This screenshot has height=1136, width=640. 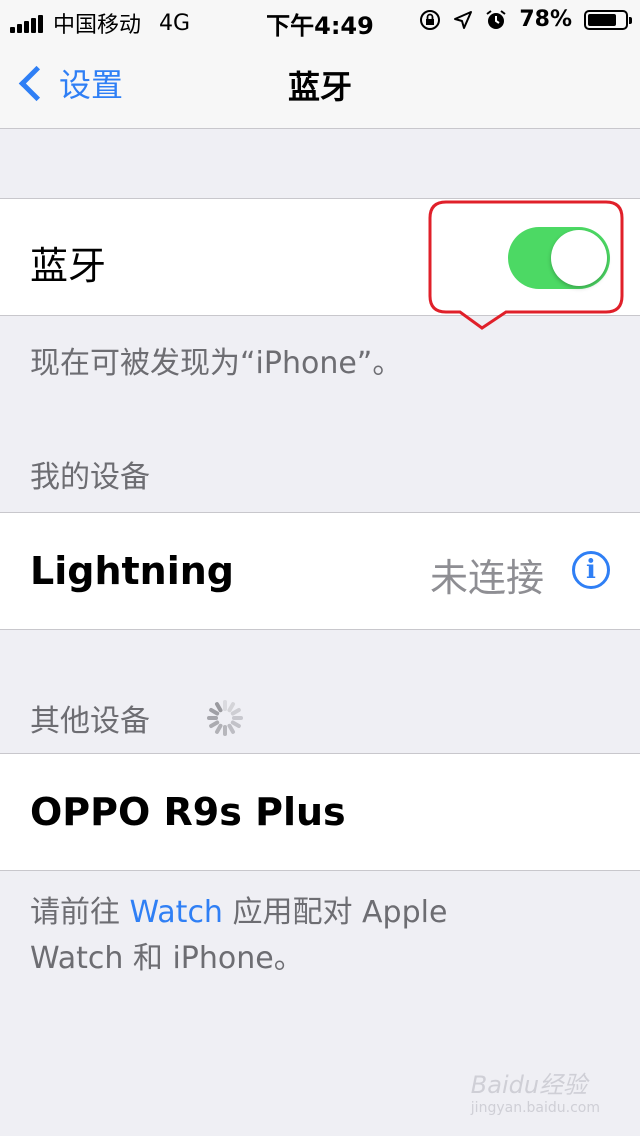 I want to click on battery-percent: 78%, so click(x=545, y=19).